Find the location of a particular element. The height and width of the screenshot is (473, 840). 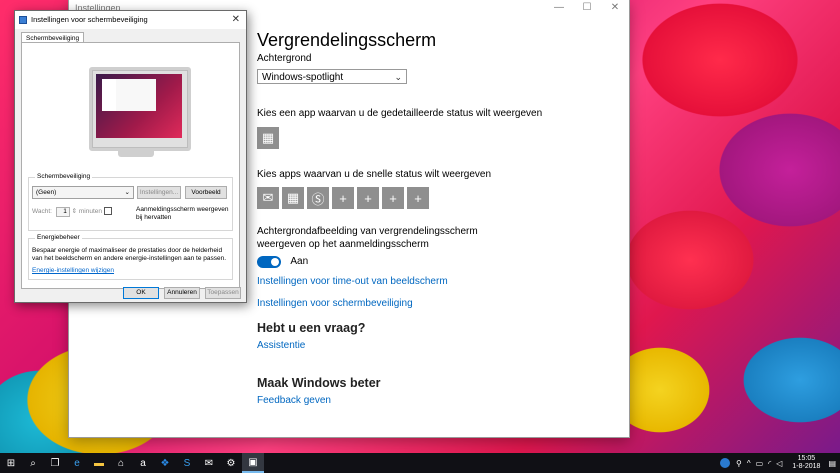

minimize-button: — is located at coordinates (559, 8).